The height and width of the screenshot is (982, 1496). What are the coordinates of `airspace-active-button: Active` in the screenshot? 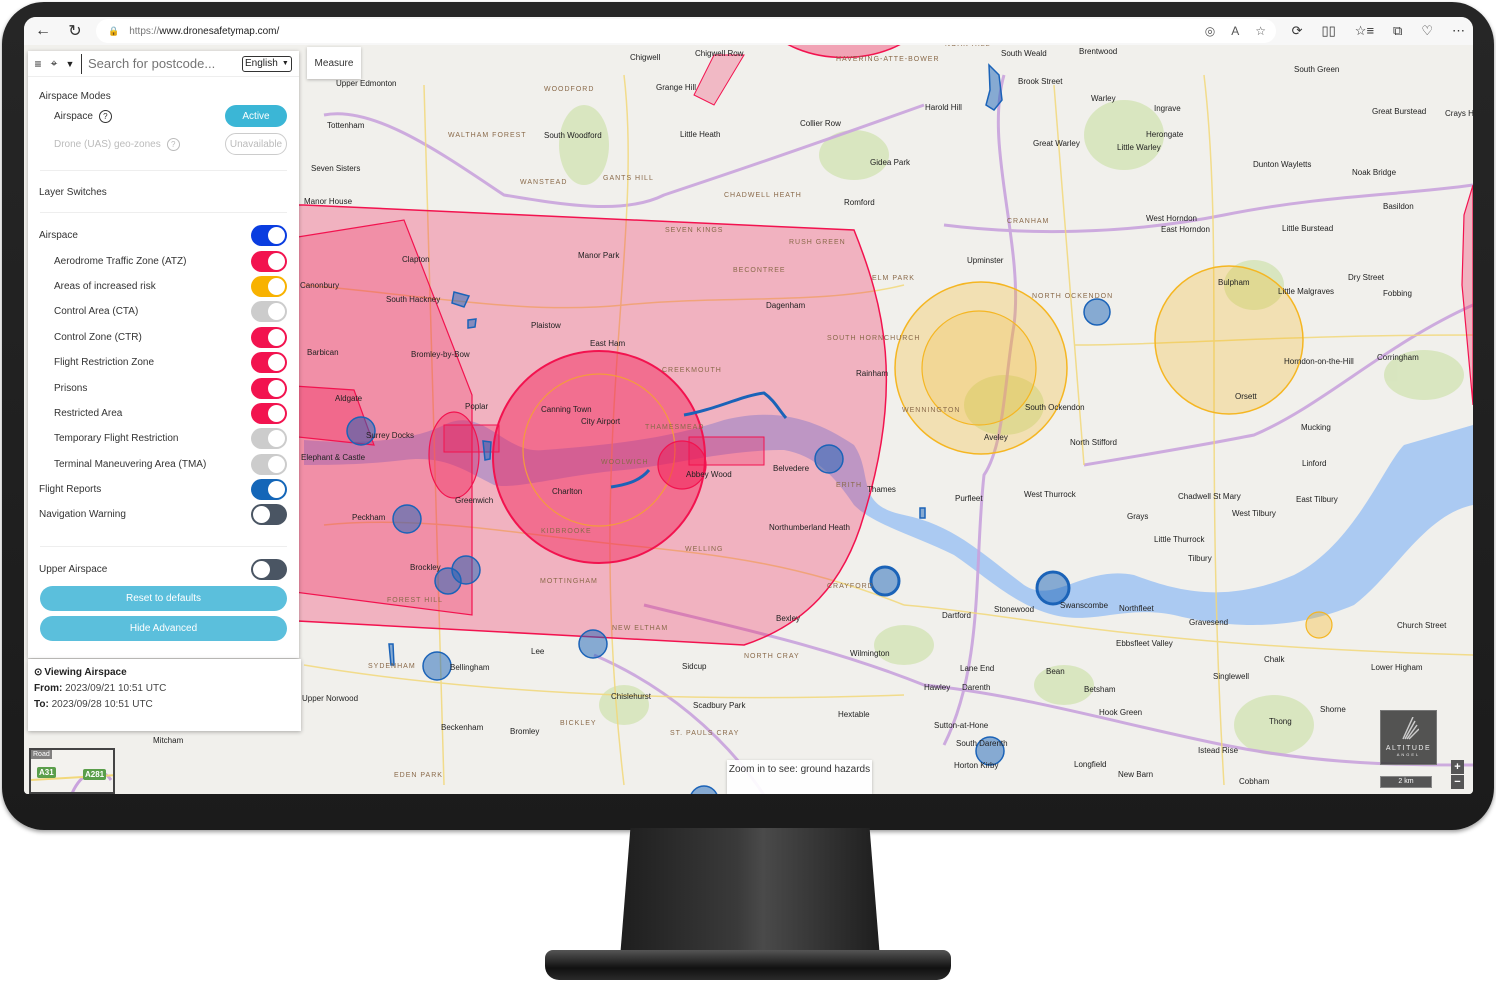 It's located at (256, 116).